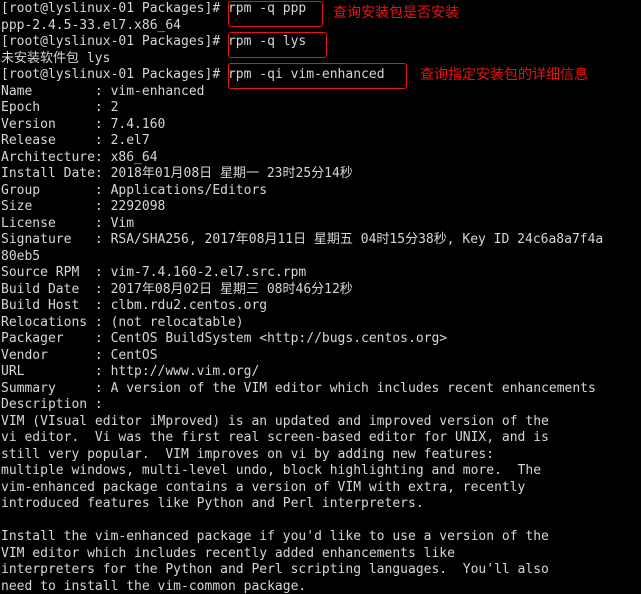 This screenshot has width=641, height=594. Describe the element at coordinates (321, 207) in the screenshot. I see `terminal-output-line: Size : 2292098` at that location.